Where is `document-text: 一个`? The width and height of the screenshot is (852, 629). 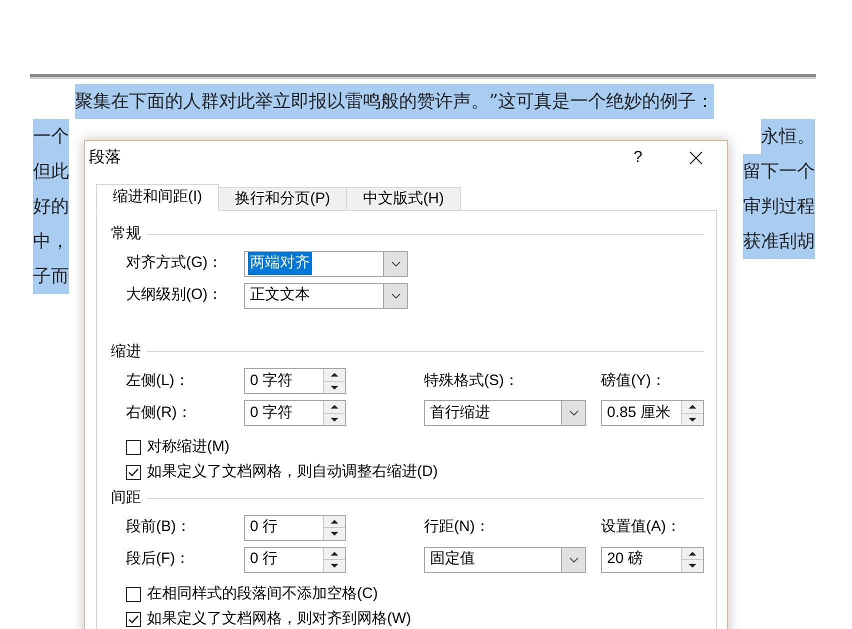
document-text: 一个 is located at coordinates (51, 136).